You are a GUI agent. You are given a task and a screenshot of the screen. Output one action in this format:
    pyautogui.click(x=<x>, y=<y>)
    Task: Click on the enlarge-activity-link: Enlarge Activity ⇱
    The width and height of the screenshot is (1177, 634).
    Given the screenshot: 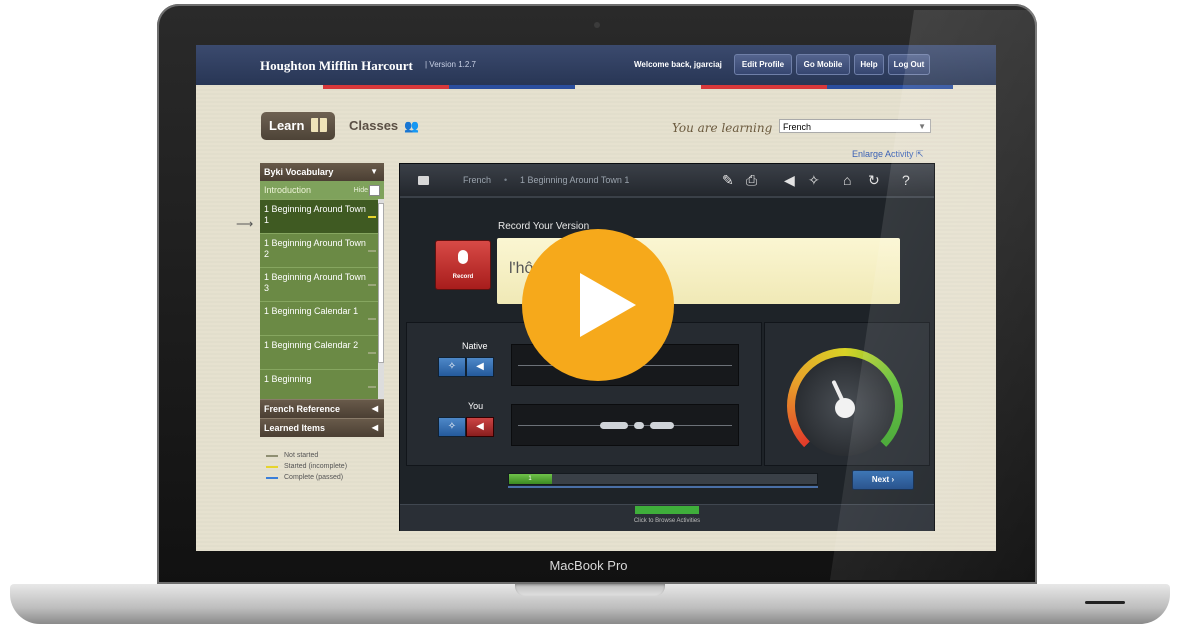 What is the action you would take?
    pyautogui.click(x=888, y=154)
    